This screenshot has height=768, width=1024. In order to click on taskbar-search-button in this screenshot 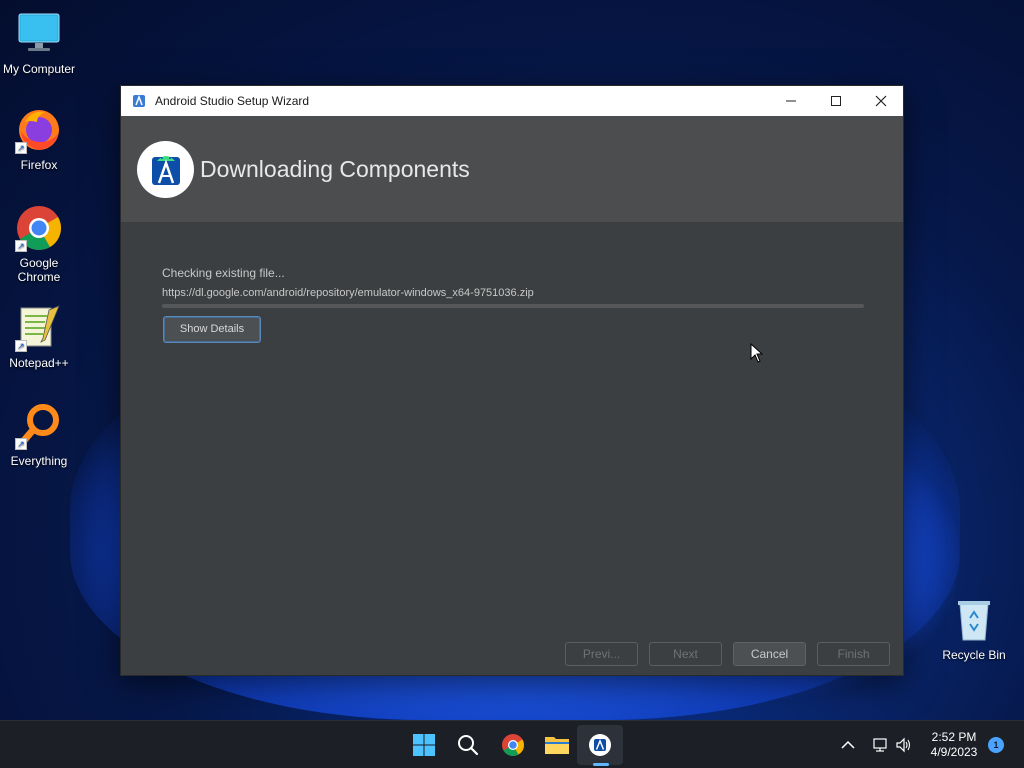, I will do `click(468, 745)`.